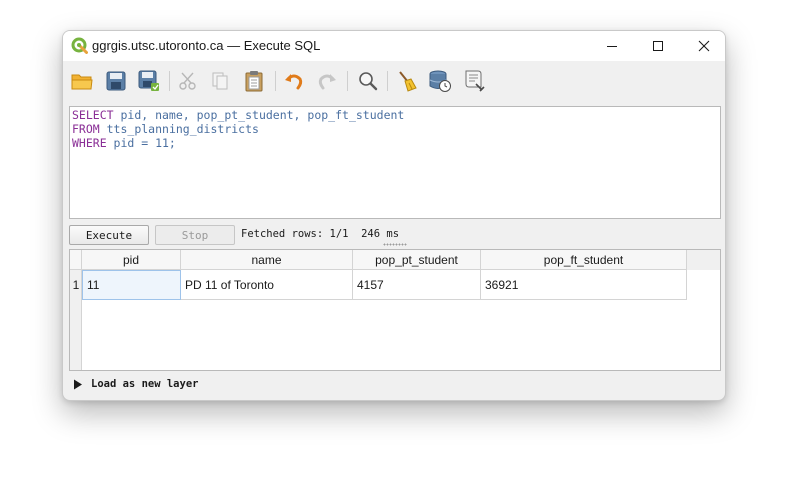 The image size is (806, 490). What do you see at coordinates (396, 129) in the screenshot?
I see `sql-line-2: FROM tts_planning_districts` at bounding box center [396, 129].